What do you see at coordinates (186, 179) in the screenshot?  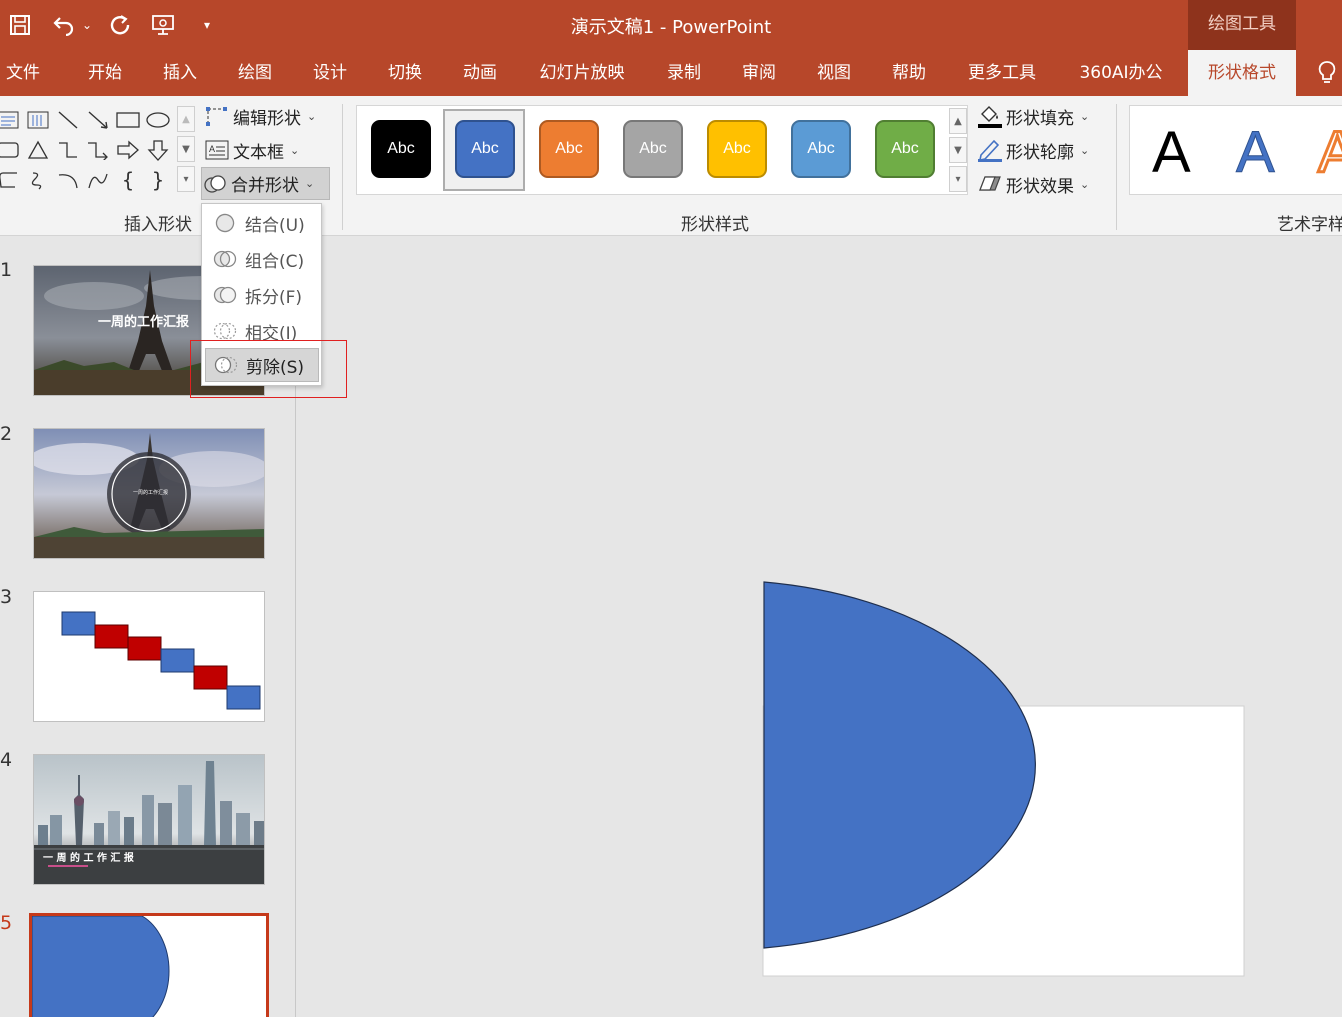 I see `gallery-more-icon: ▾` at bounding box center [186, 179].